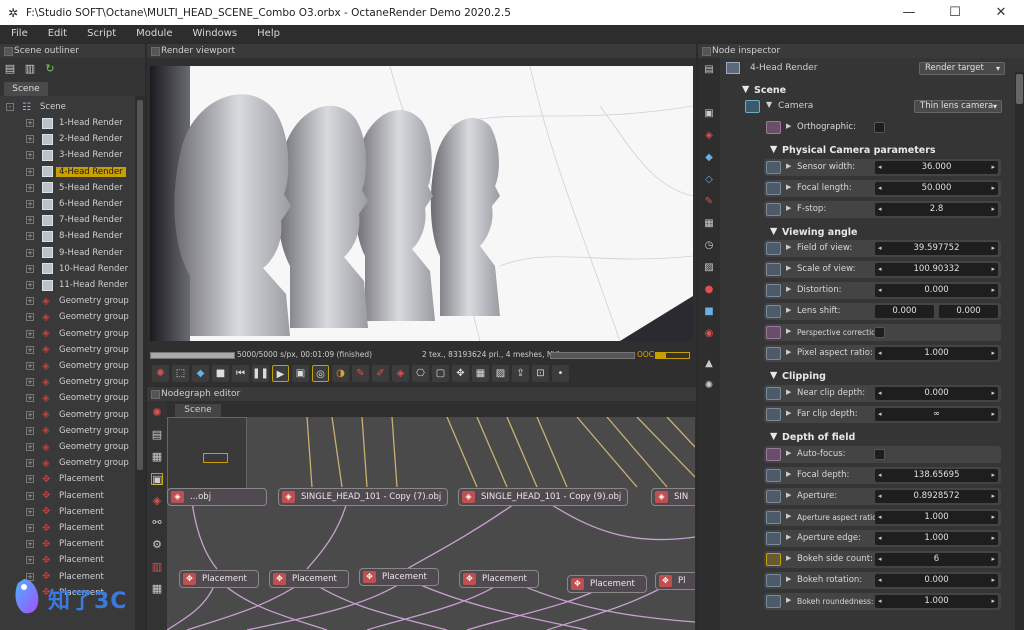  Describe the element at coordinates (709, 136) in the screenshot. I see `camera-node-icon: ◈` at that location.